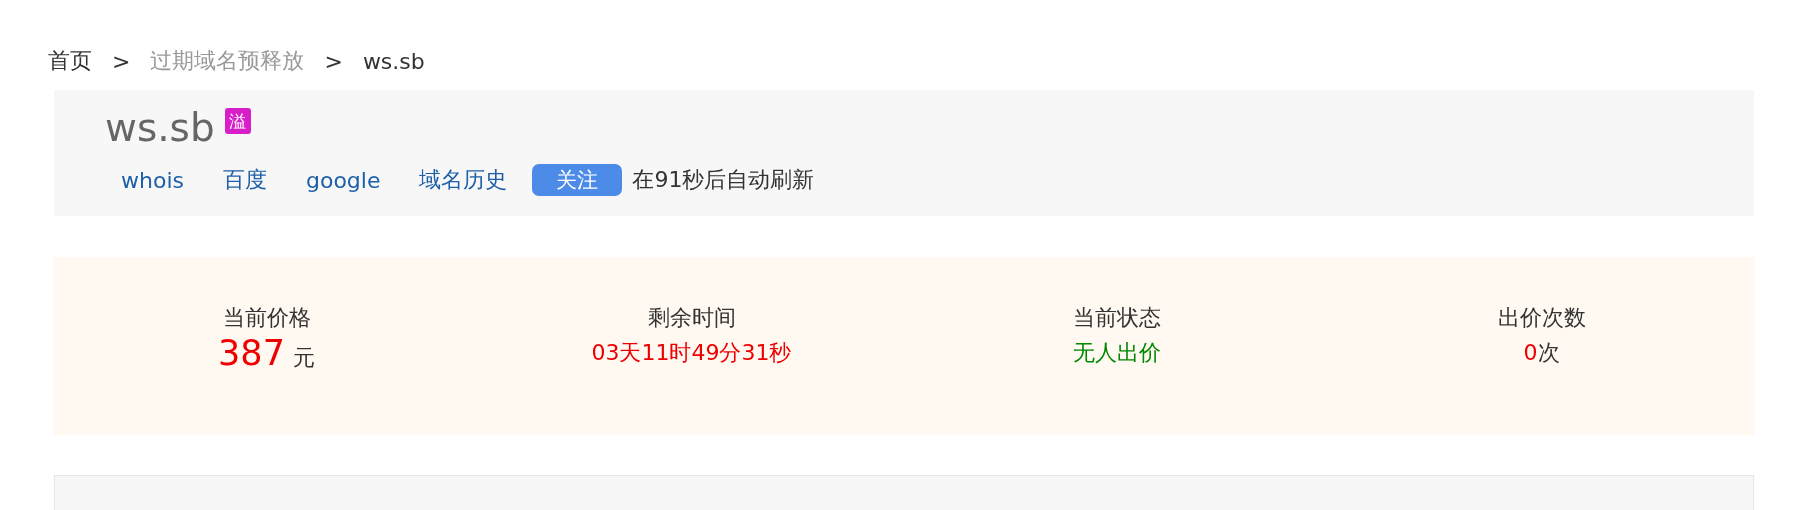 Image resolution: width=1808 pixels, height=510 pixels. I want to click on stat-label: 剩余时间, so click(691, 318).